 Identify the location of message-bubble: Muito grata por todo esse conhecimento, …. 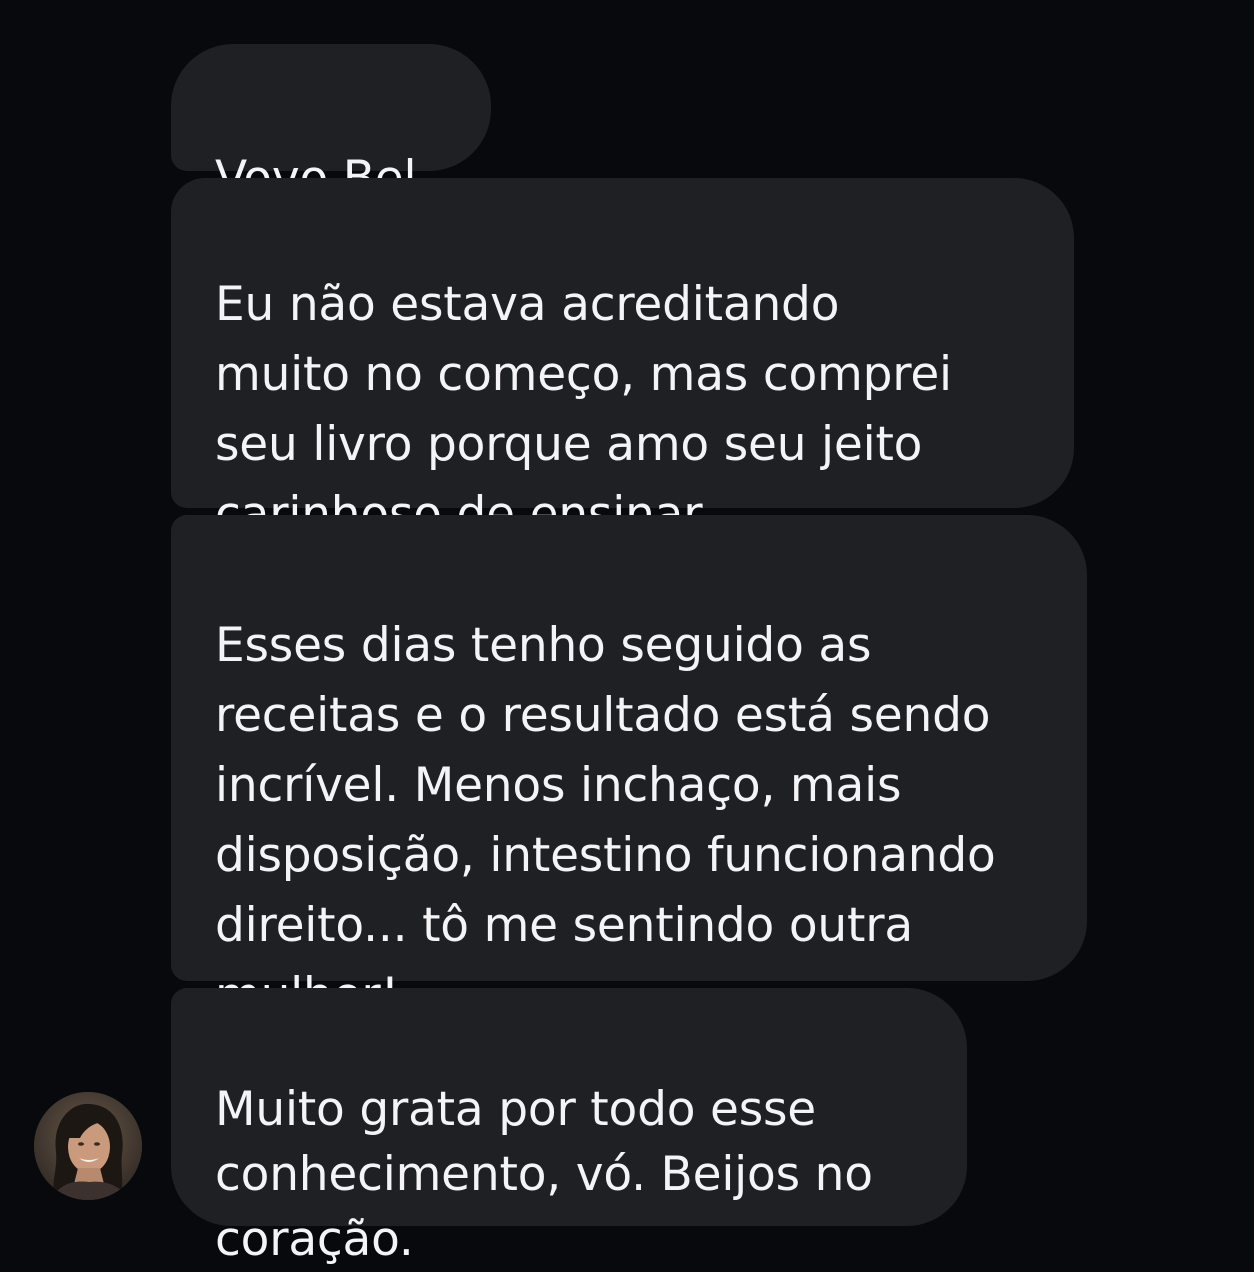
(569, 1127).